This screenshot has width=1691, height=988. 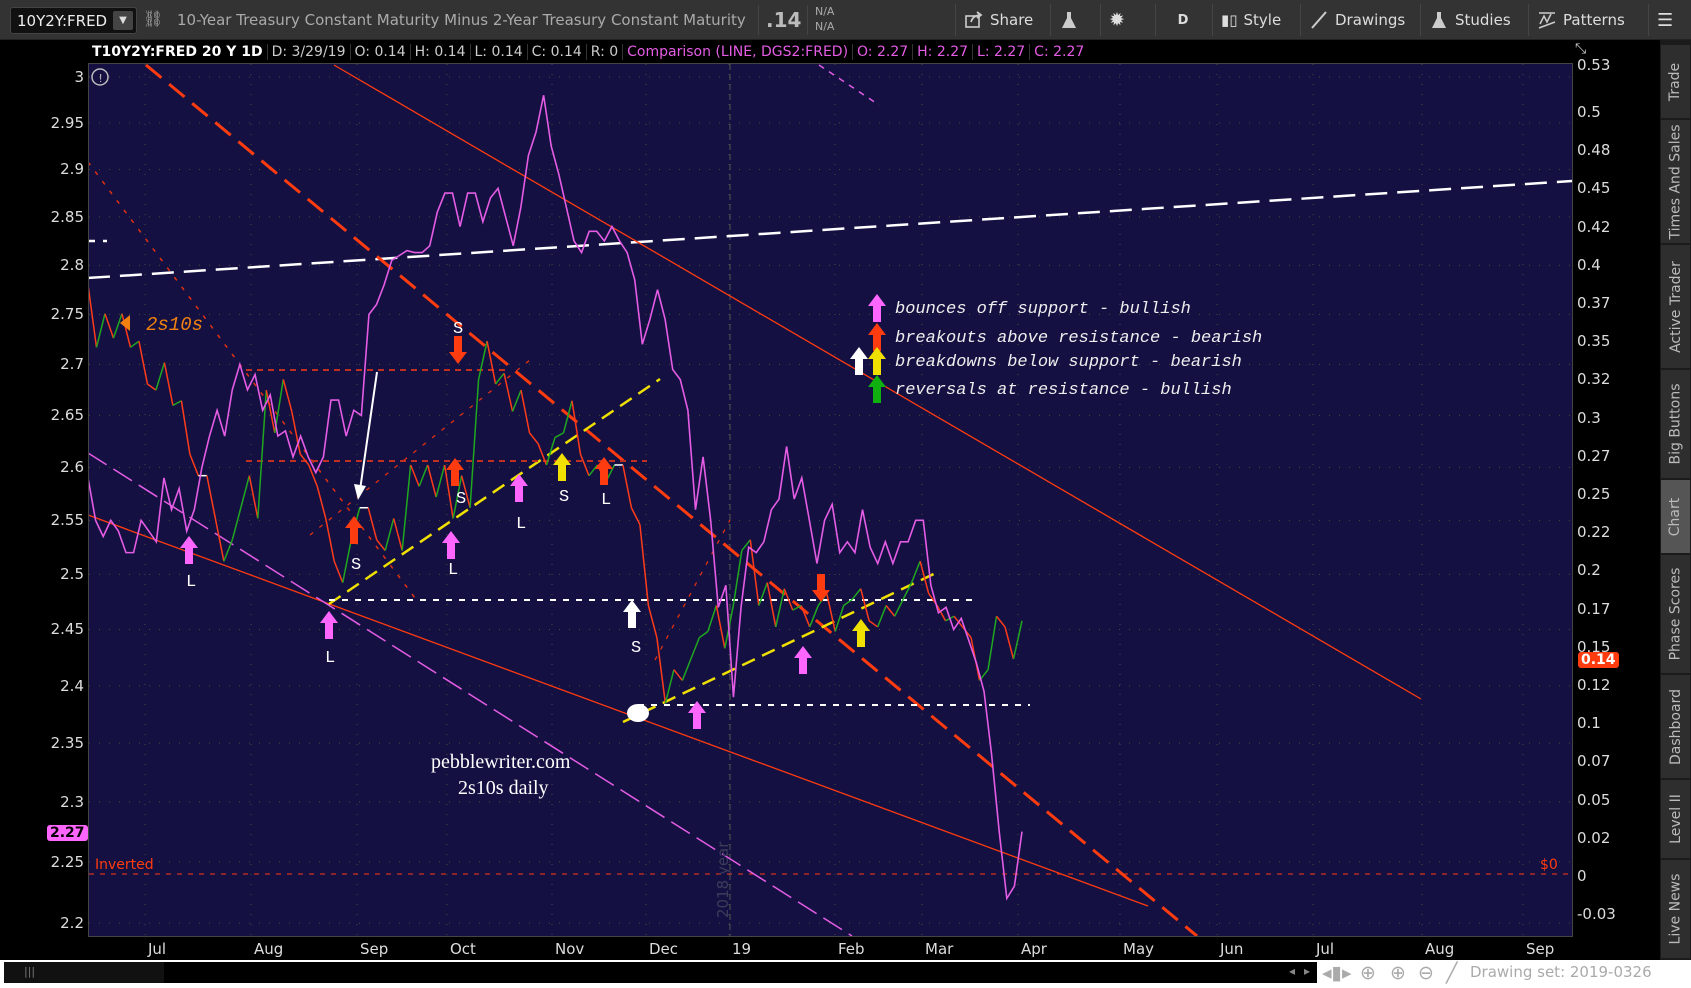 I want to click on signal-label: S, so click(x=461, y=499).